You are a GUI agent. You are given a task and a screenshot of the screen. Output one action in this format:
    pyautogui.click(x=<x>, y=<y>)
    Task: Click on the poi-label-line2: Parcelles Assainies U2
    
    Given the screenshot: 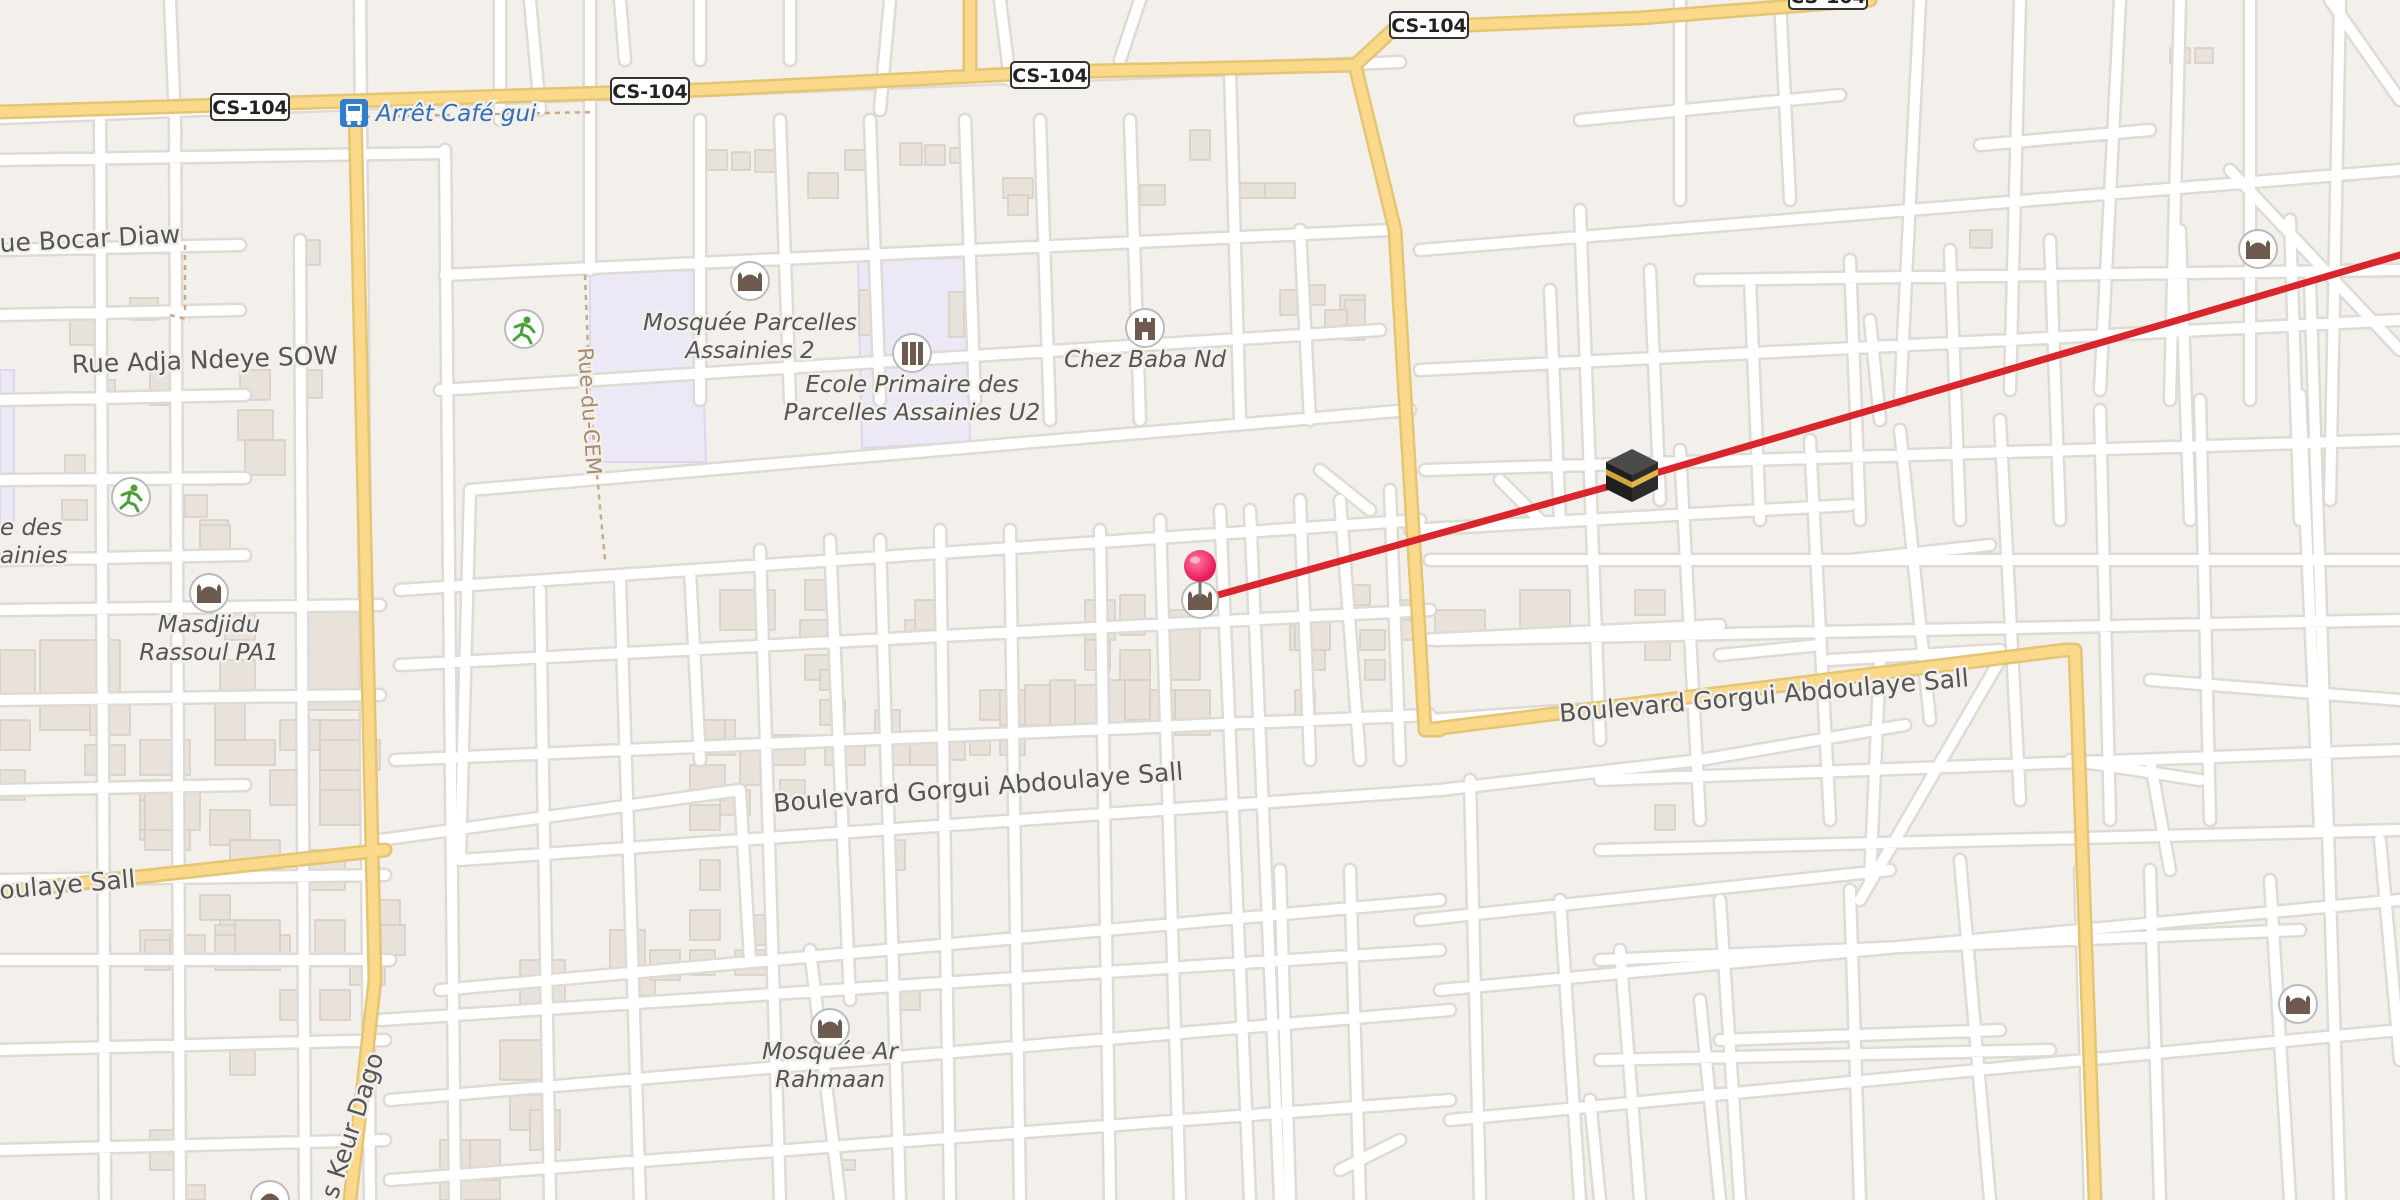 What is the action you would take?
    pyautogui.click(x=912, y=413)
    